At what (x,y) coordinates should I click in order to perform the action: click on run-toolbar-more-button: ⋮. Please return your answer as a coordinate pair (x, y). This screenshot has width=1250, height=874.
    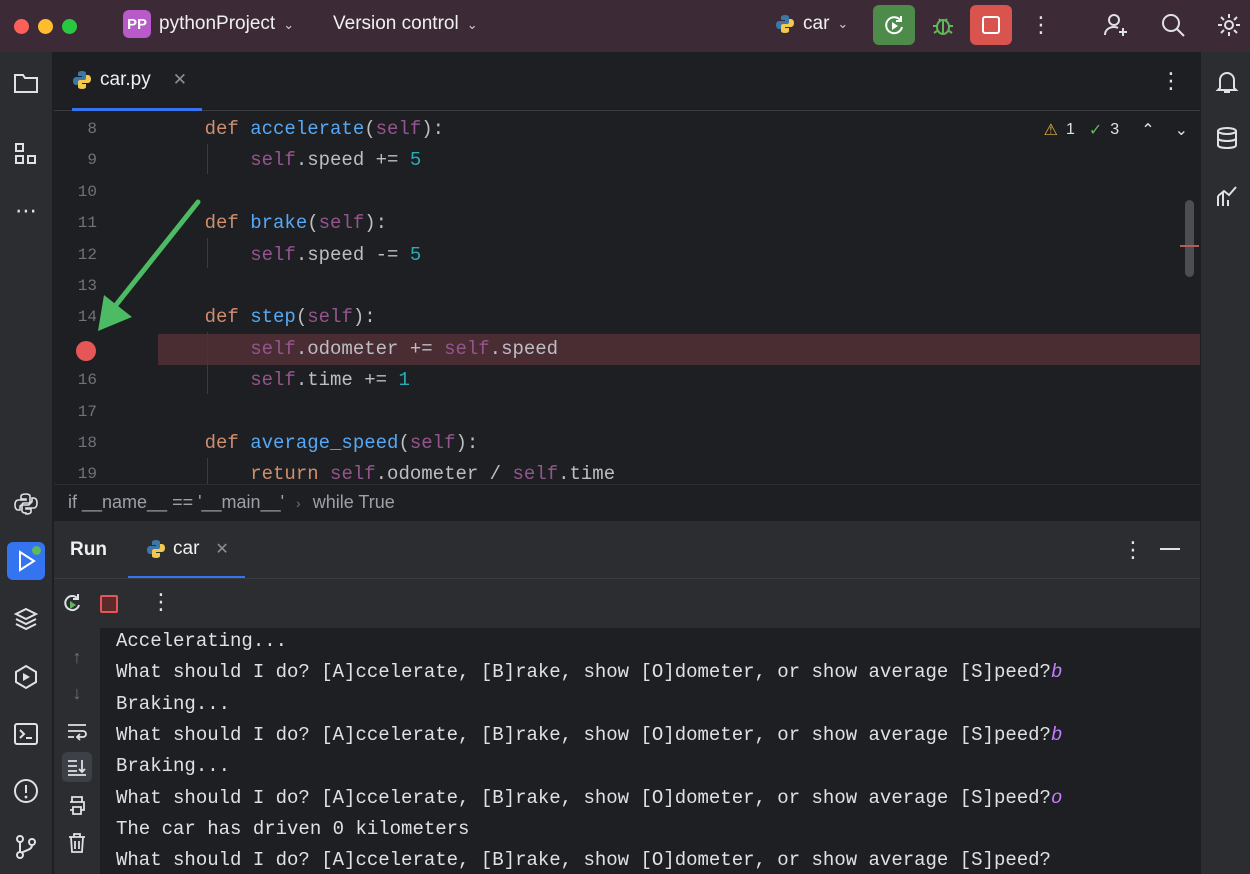
    Looking at the image, I should click on (161, 602).